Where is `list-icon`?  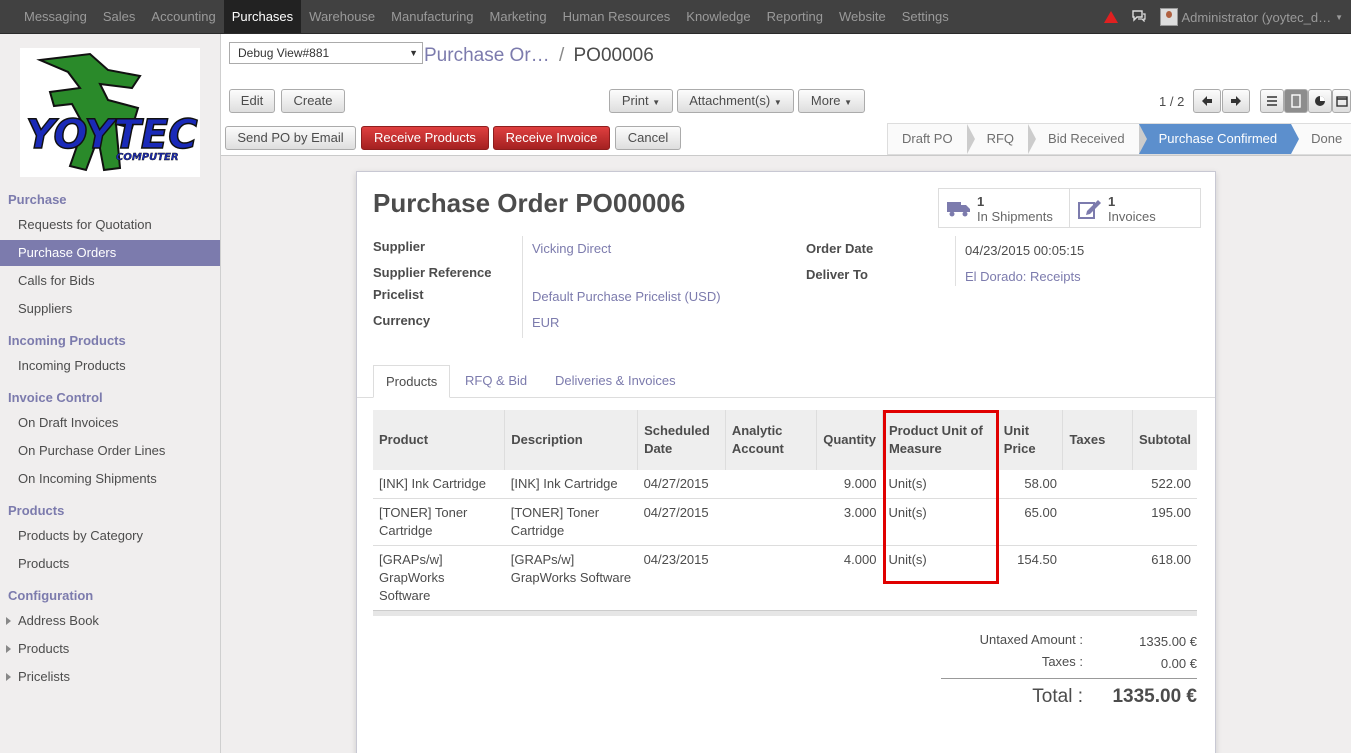
list-icon is located at coordinates (1272, 101).